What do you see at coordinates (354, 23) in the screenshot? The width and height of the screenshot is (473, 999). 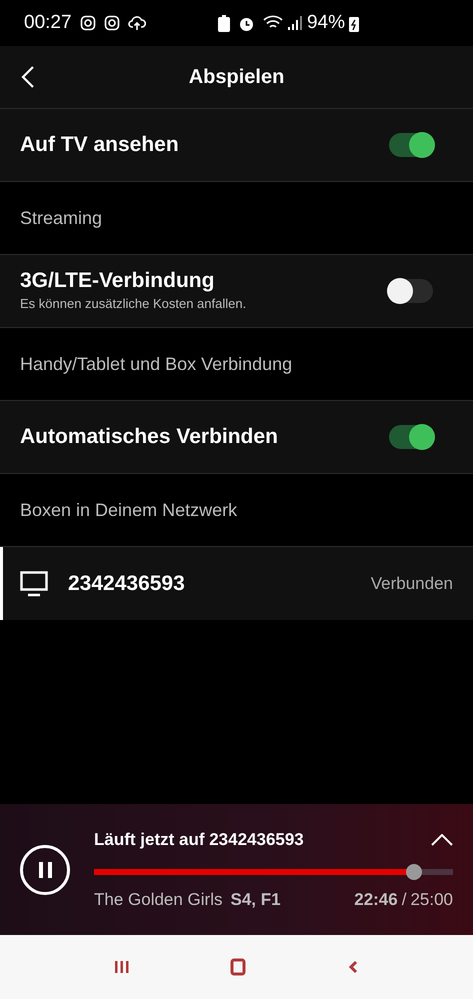 I see `battery-charging-icon` at bounding box center [354, 23].